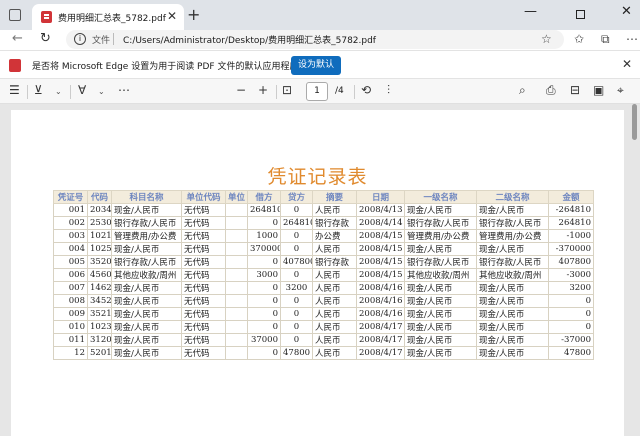 This screenshot has width=640, height=436. I want to click on tab-close-icon: ✕, so click(172, 16).